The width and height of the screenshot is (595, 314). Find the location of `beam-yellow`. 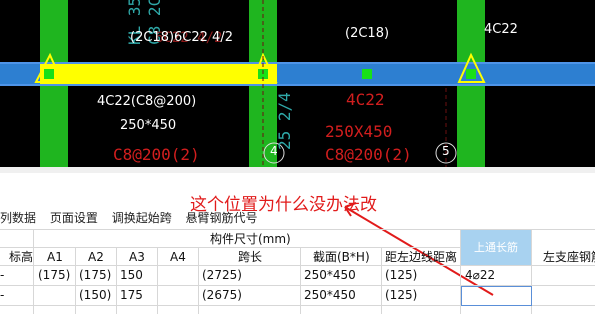

beam-yellow is located at coordinates (158, 74).